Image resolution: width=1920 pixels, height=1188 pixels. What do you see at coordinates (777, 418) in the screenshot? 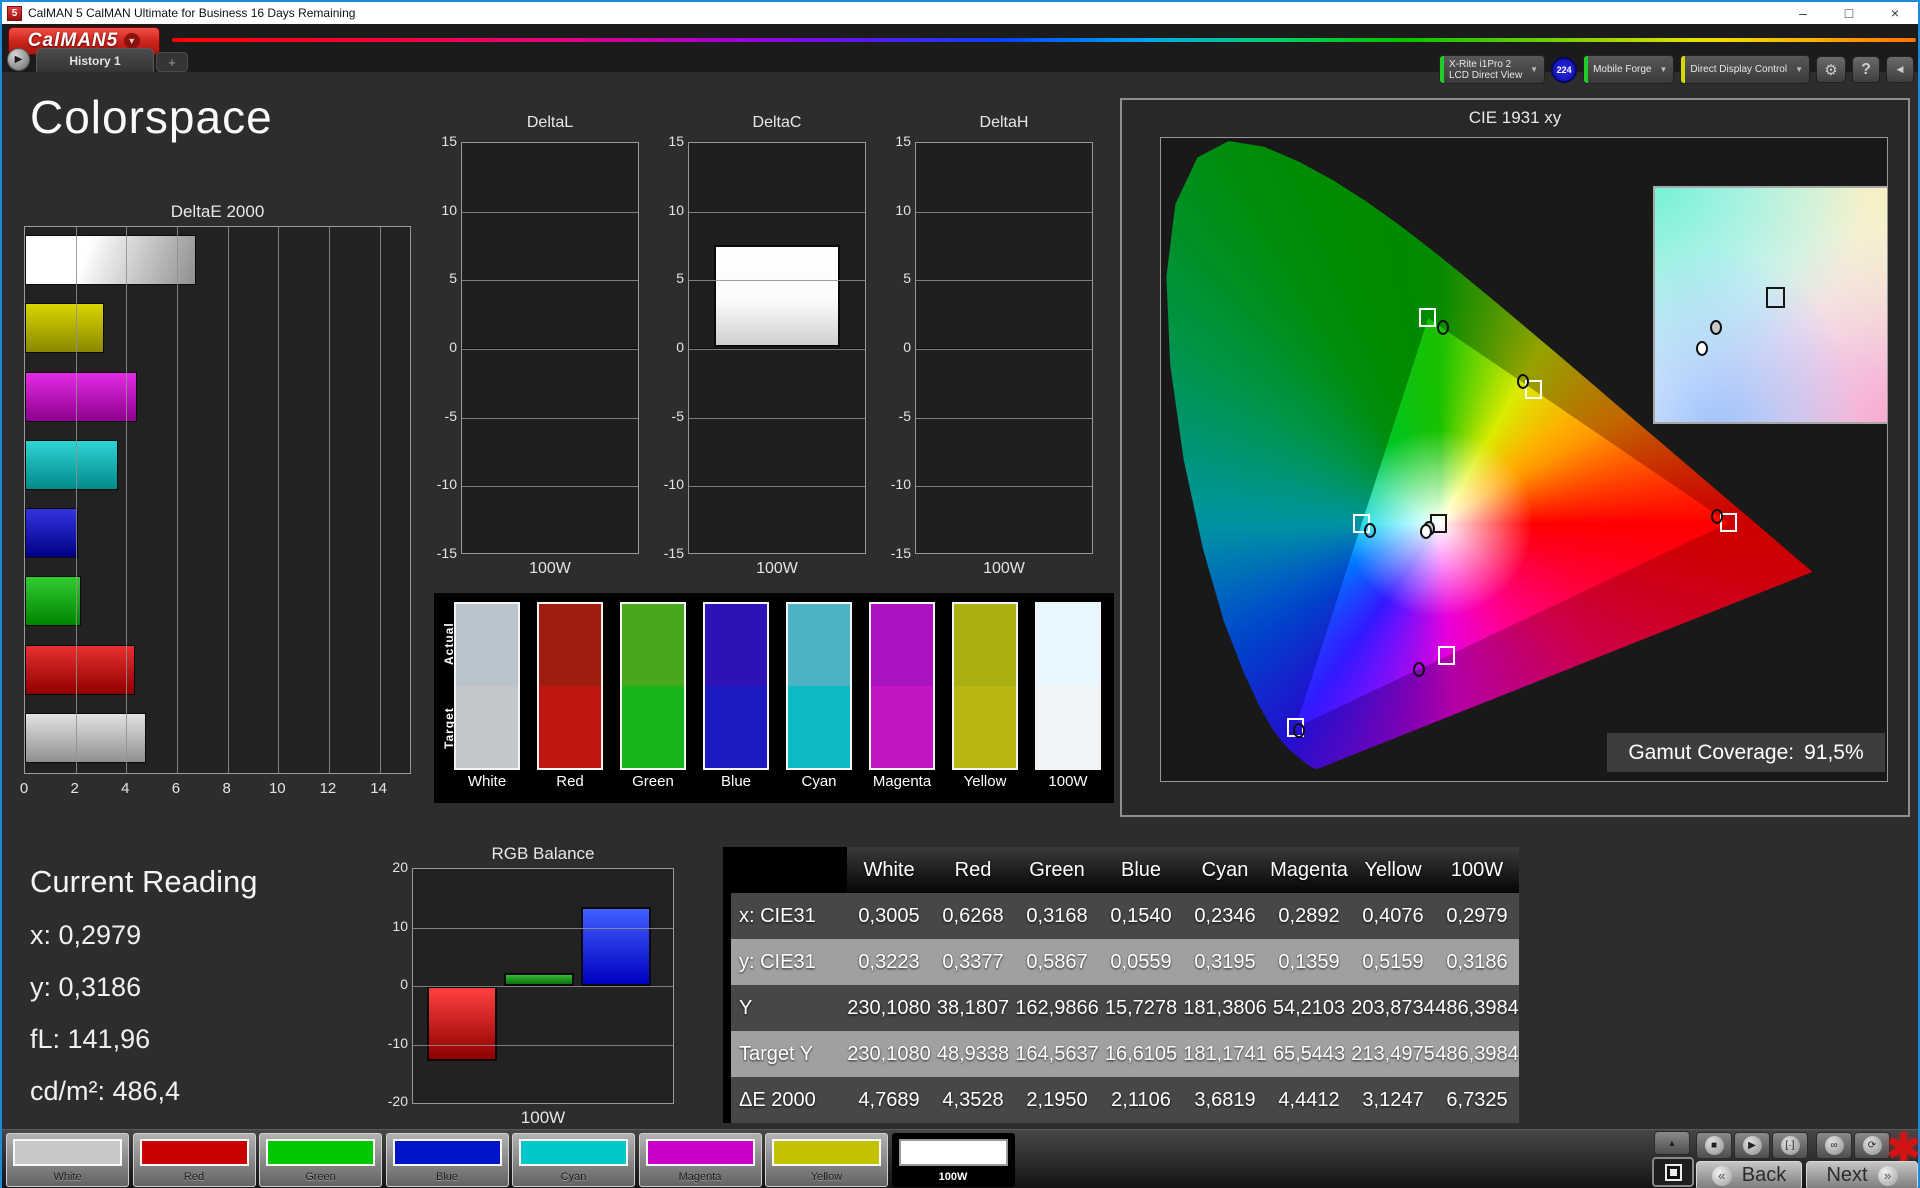
I see `deltaC-gridline` at bounding box center [777, 418].